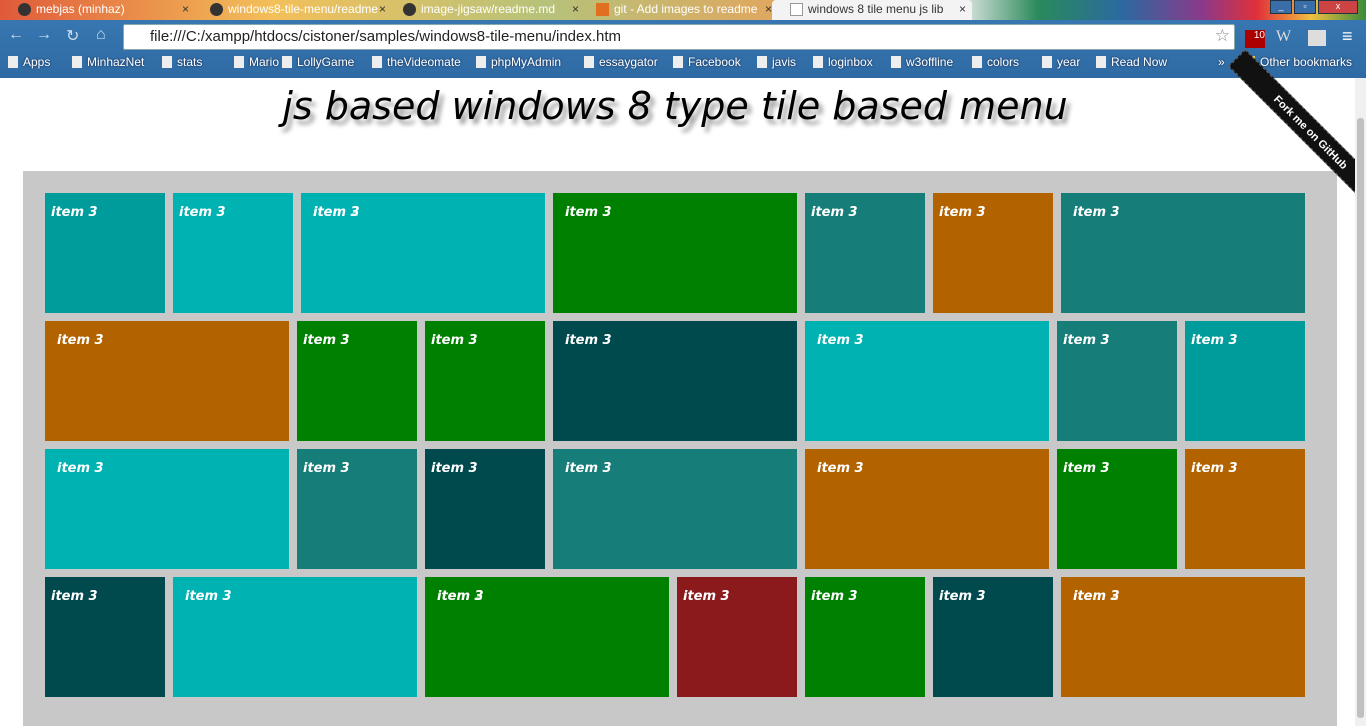  Describe the element at coordinates (1069, 62) in the screenshot. I see `bookmark-label: year` at that location.